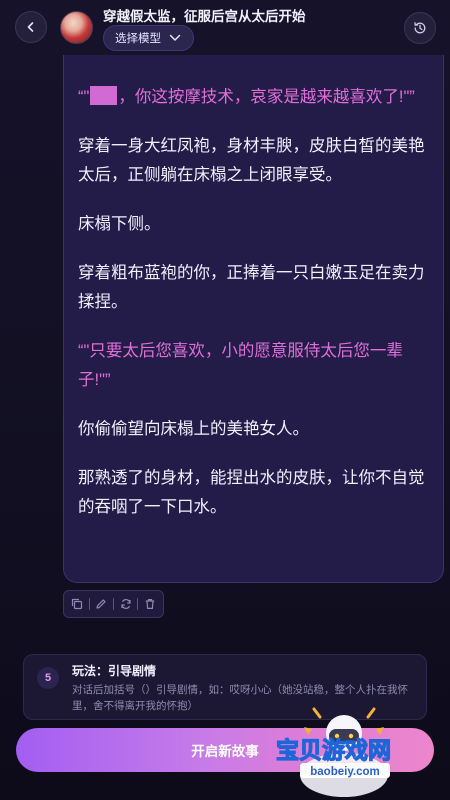 This screenshot has height=800, width=450. I want to click on story-paragraph-2: 穿着一身大红凤袍，身材丰腴，皮肤白皙的美艳太后，正侧躺在床榻之上闭眼享受。, so click(251, 160).